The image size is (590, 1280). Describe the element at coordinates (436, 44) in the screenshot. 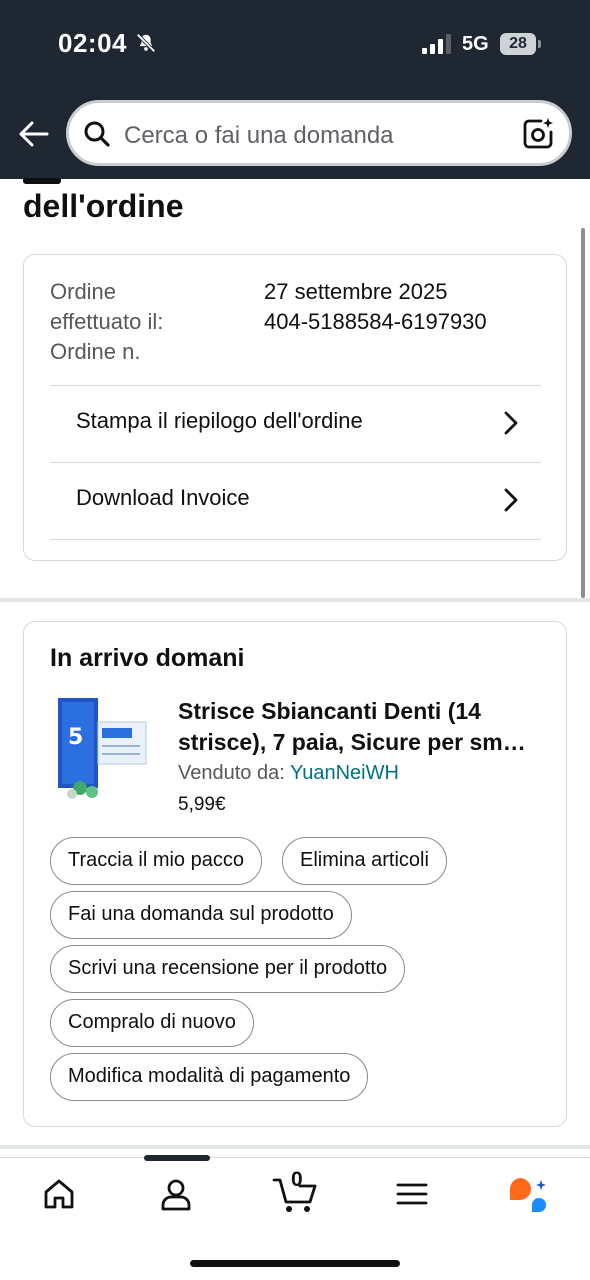

I see `signal-icon` at that location.